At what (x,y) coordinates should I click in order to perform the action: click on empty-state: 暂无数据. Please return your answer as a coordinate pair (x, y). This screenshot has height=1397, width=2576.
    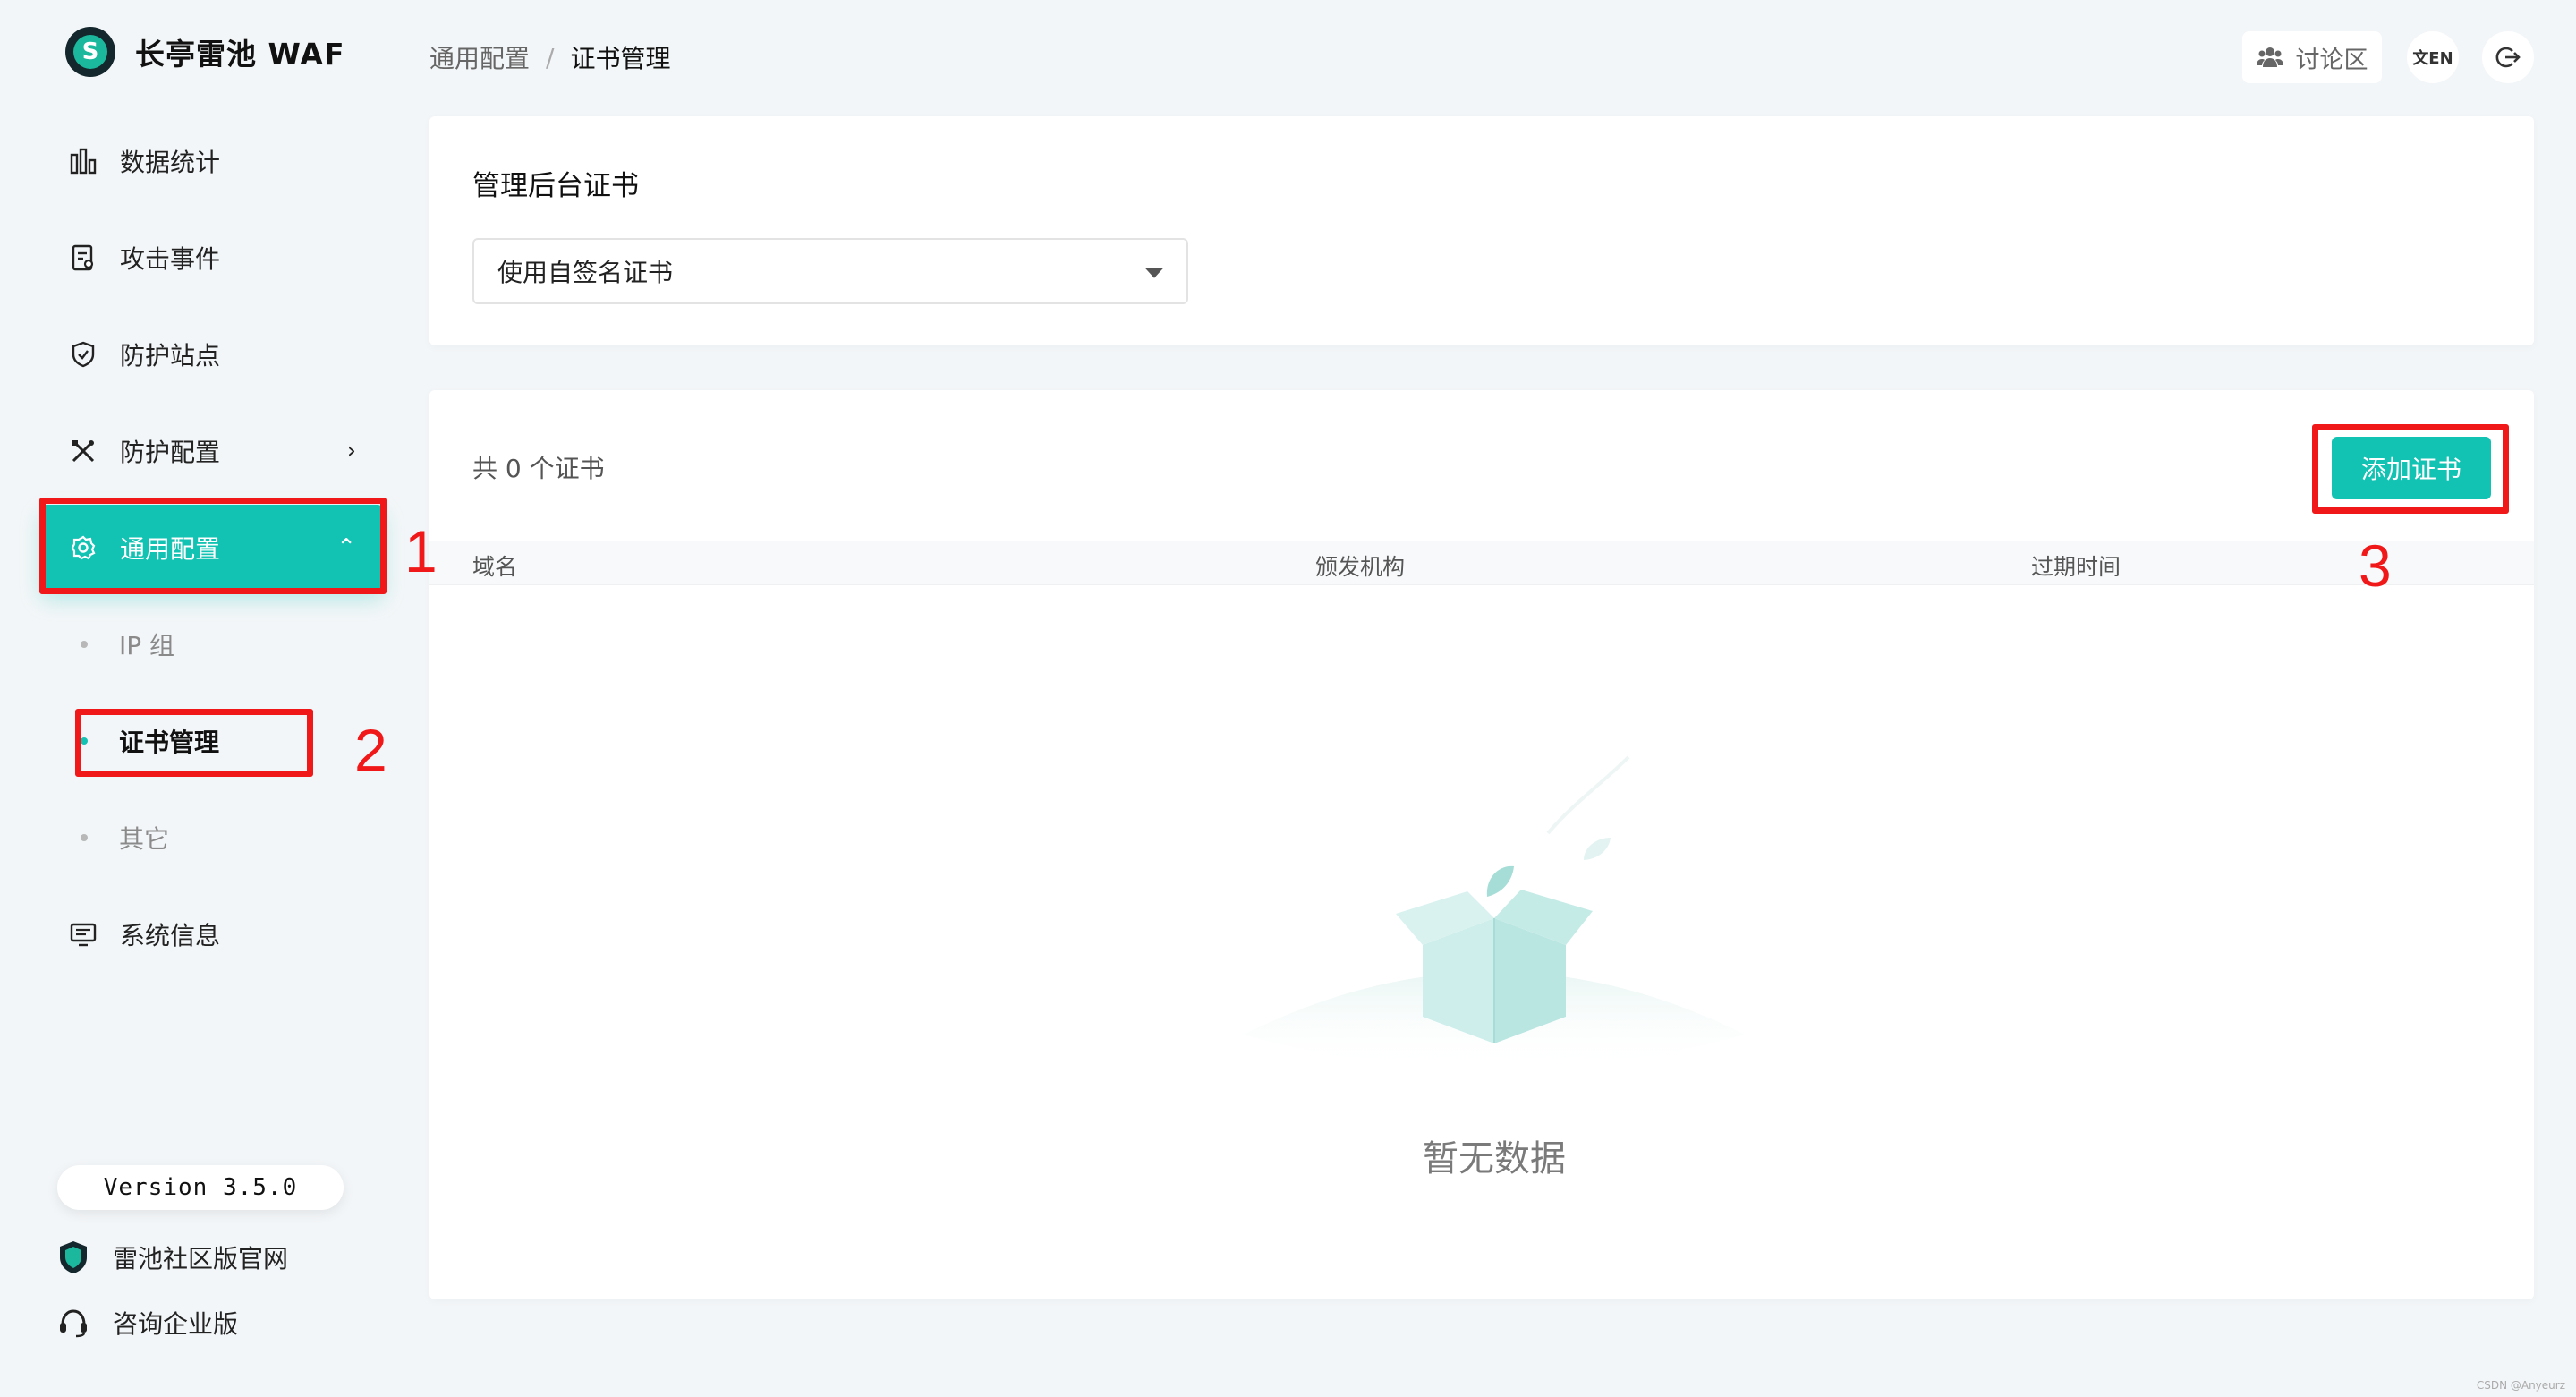
    Looking at the image, I should click on (1494, 963).